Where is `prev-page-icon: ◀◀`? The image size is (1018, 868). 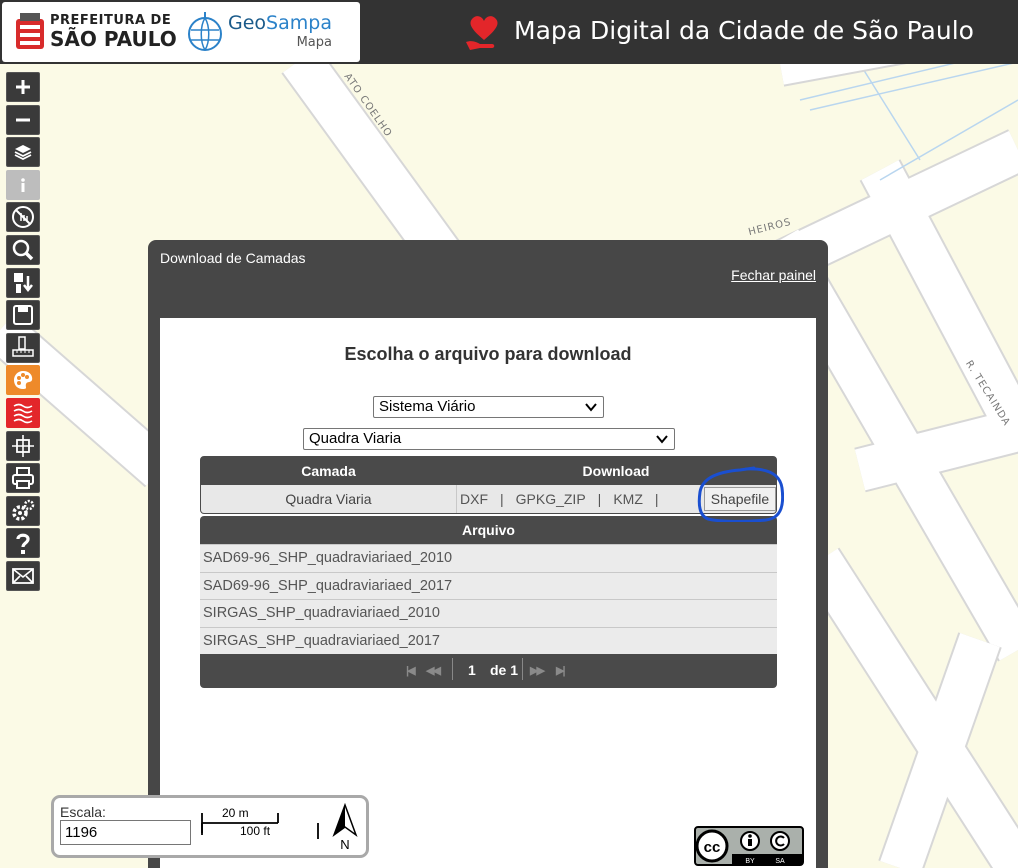 prev-page-icon: ◀◀ is located at coordinates (433, 670).